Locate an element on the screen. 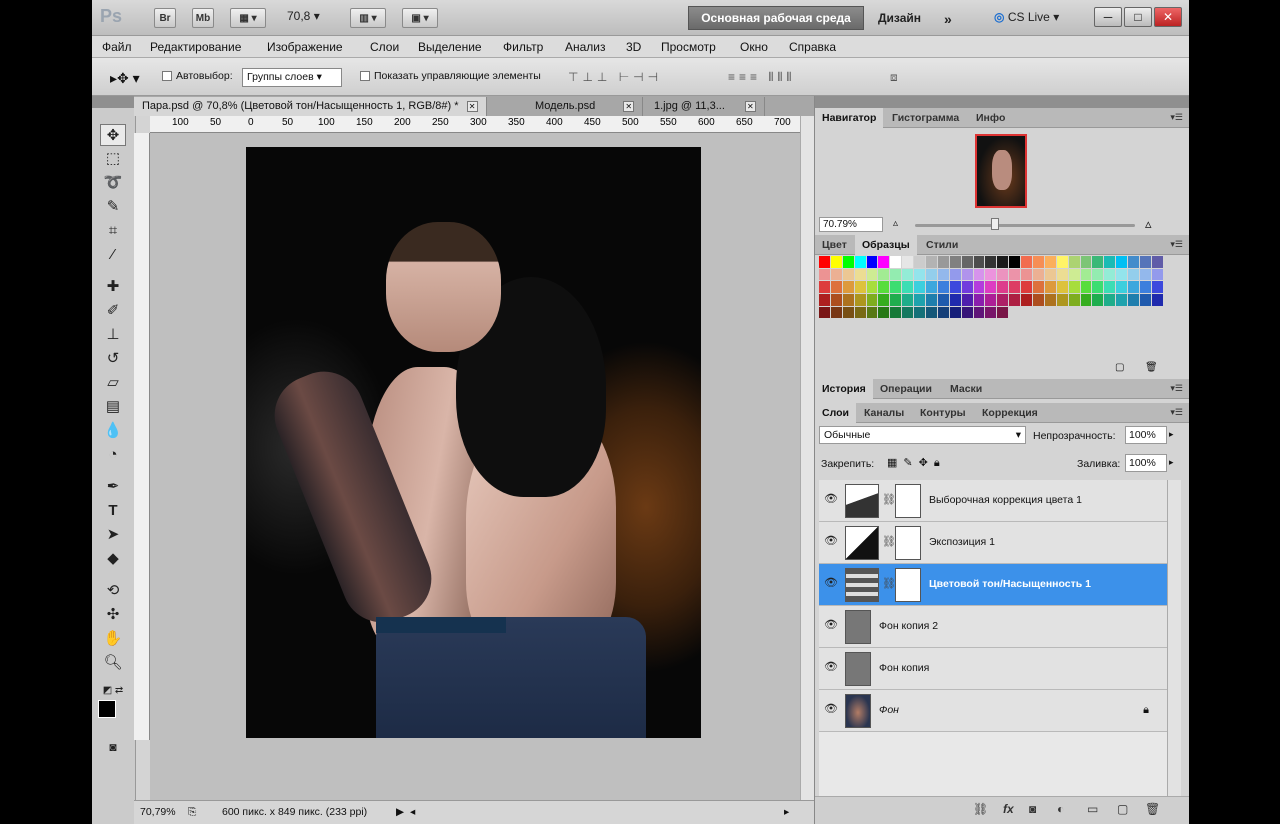 Image resolution: width=1280 pixels, height=824 pixels. layer-row: 👁︎ ⛓︎ Экспозиция 1 is located at coordinates (993, 543).